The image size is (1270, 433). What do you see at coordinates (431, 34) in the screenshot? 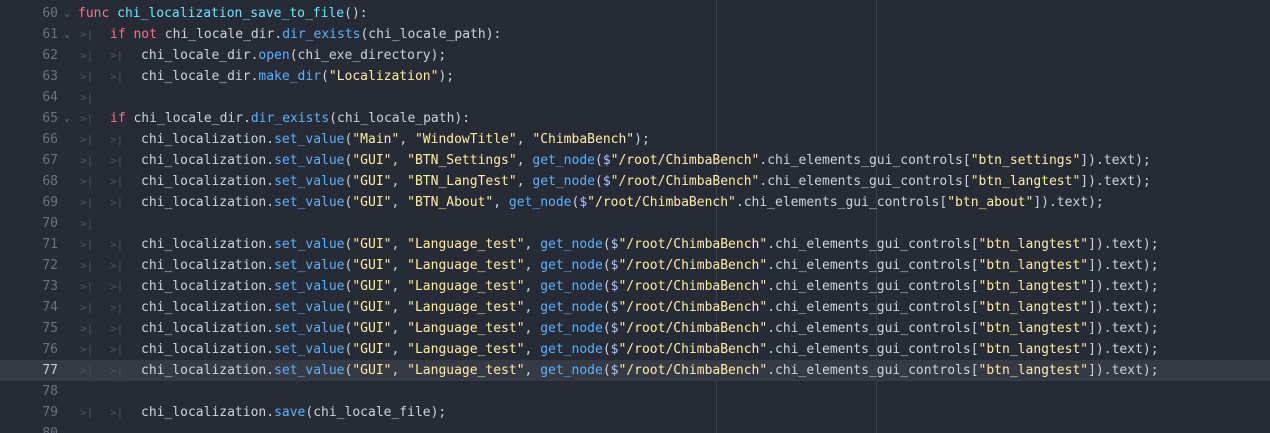
I see `code-token: (chi_locale_path):` at bounding box center [431, 34].